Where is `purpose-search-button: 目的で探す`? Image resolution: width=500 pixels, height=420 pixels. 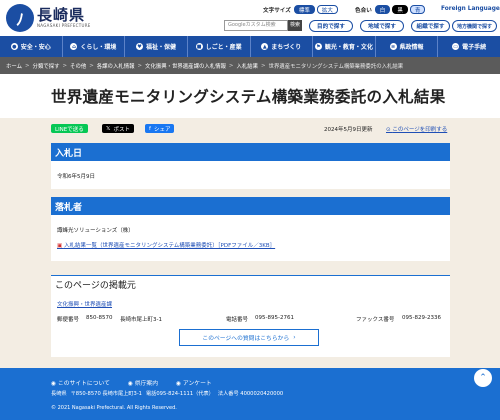
purpose-search-button: 目的で探す is located at coordinates (331, 26).